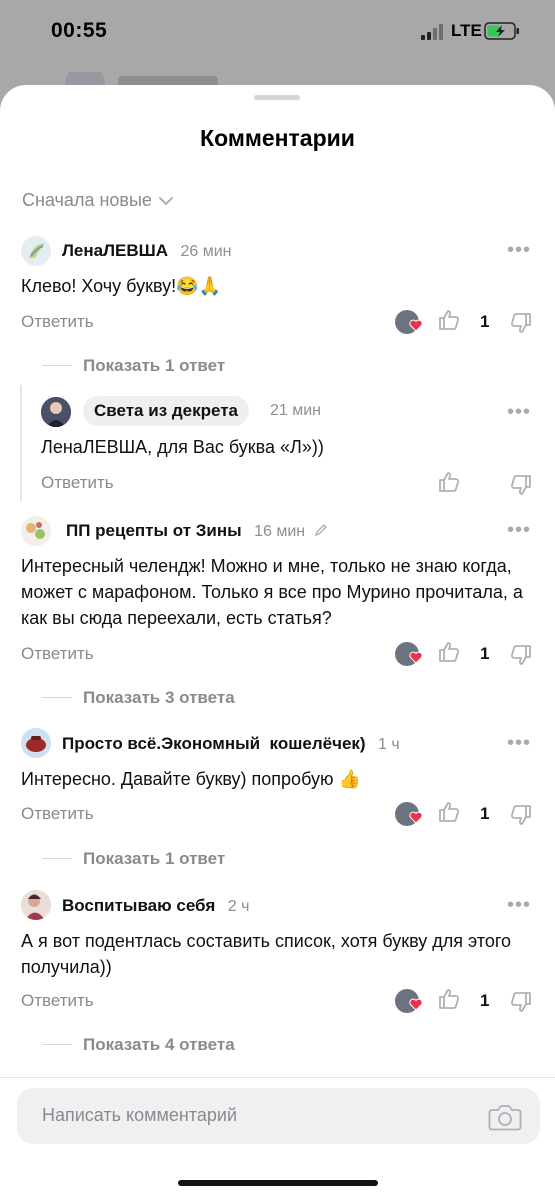 The width and height of the screenshot is (555, 1200). Describe the element at coordinates (121, 286) in the screenshot. I see `comment-text: Клево! Хочу букву!😂🙏` at that location.